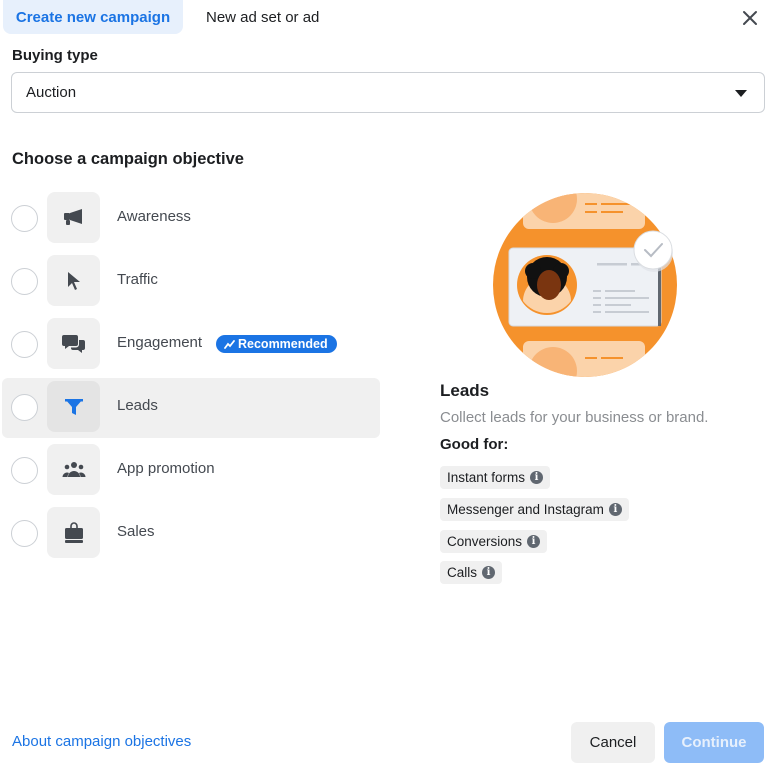  What do you see at coordinates (24, 344) in the screenshot?
I see `radio-engagement` at bounding box center [24, 344].